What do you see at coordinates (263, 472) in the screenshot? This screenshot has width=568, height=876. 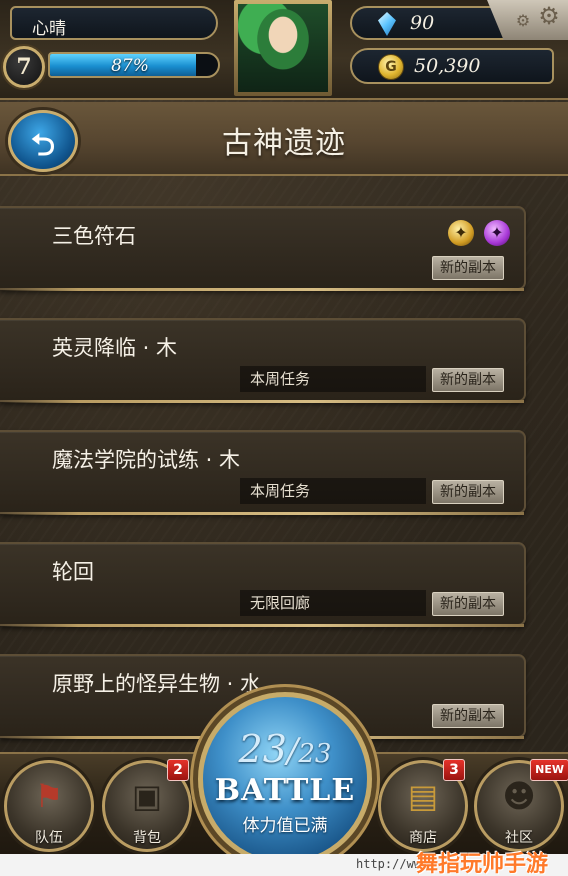 I see `dungeon-item: 魔法学院的试练 · 木 本周任务 新的副本` at bounding box center [263, 472].